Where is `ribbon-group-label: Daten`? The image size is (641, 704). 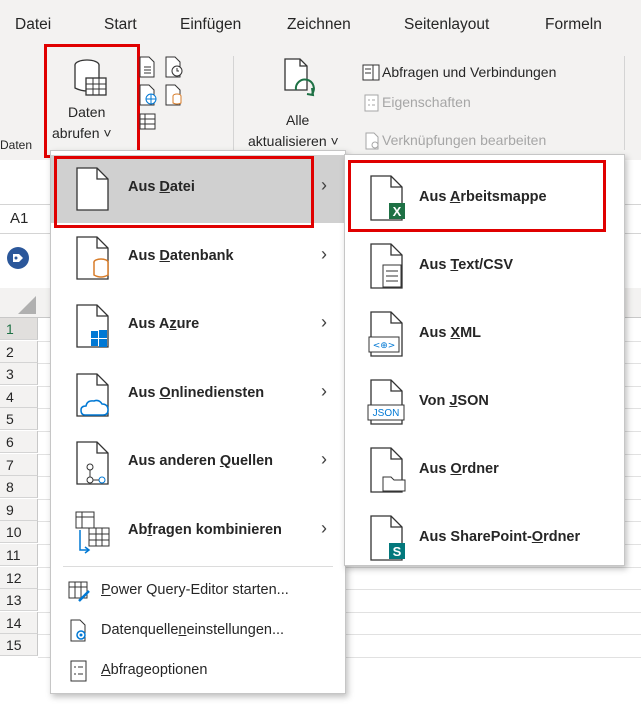 ribbon-group-label: Daten is located at coordinates (16, 145).